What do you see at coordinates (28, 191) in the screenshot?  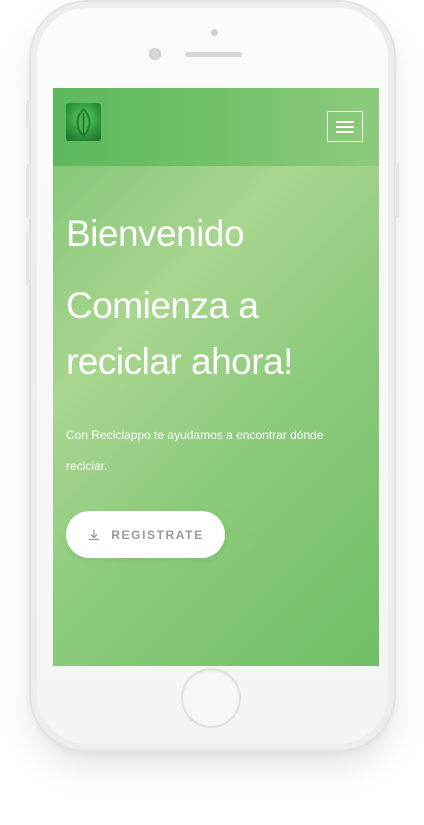 I see `phone-volume-up` at bounding box center [28, 191].